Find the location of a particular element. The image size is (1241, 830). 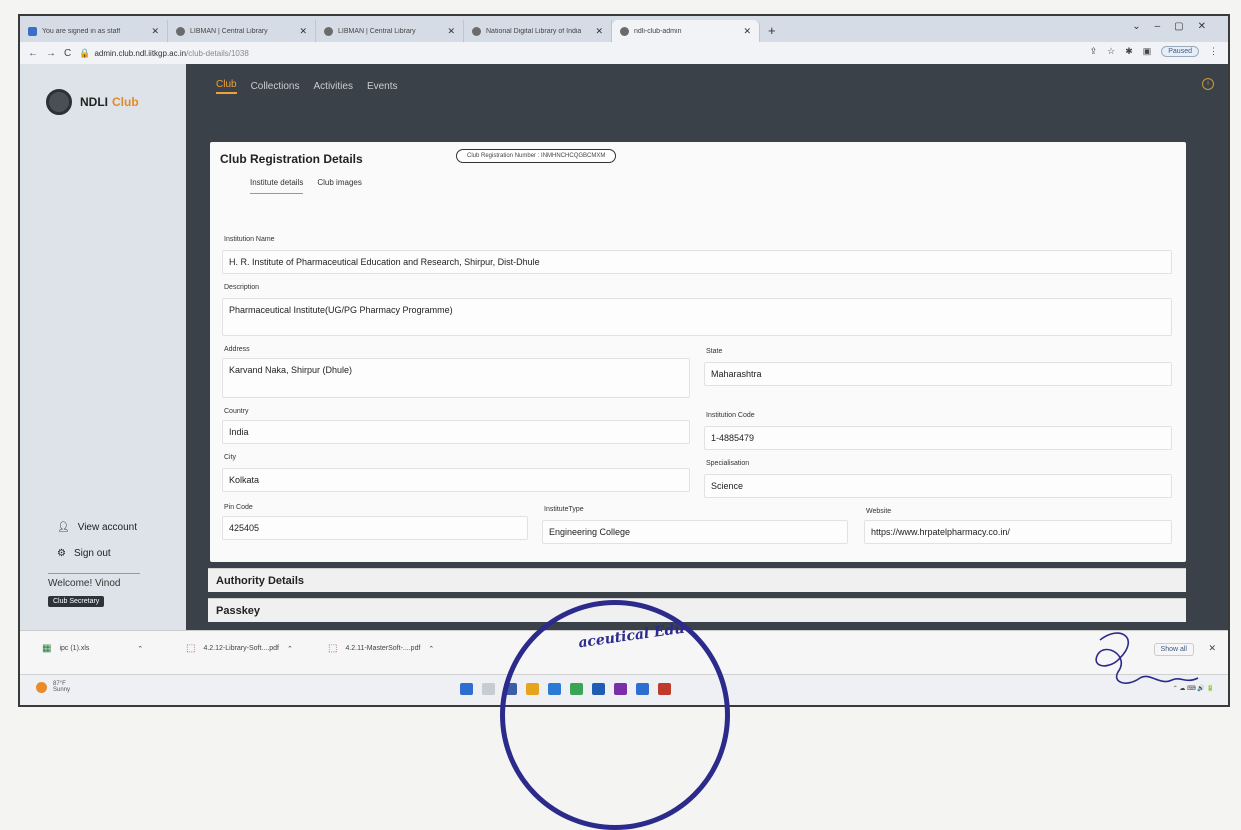

spreadsheet-icon: ▦ is located at coordinates (47, 648).